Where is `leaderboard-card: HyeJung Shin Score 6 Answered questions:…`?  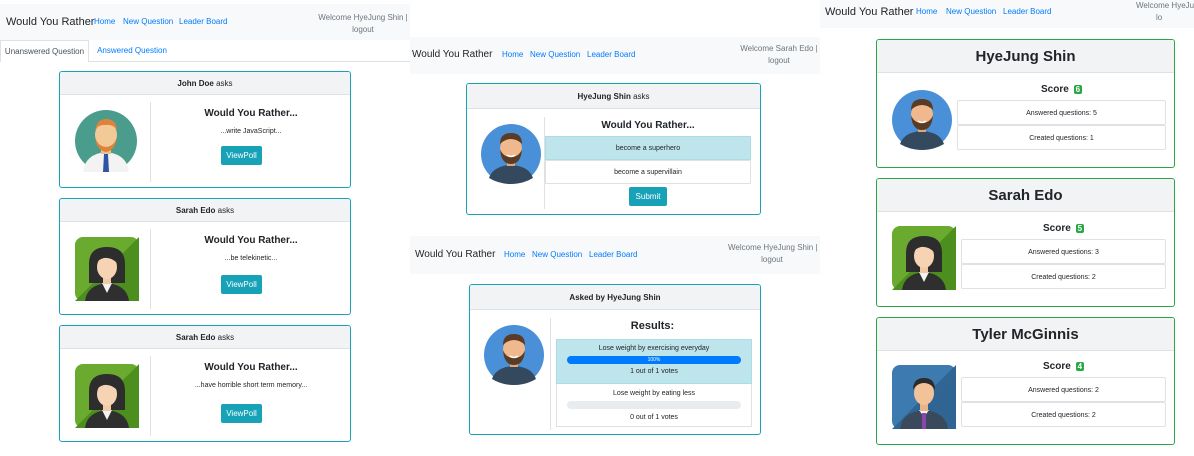 leaderboard-card: HyeJung Shin Score 6 Answered questions:… is located at coordinates (1025, 103).